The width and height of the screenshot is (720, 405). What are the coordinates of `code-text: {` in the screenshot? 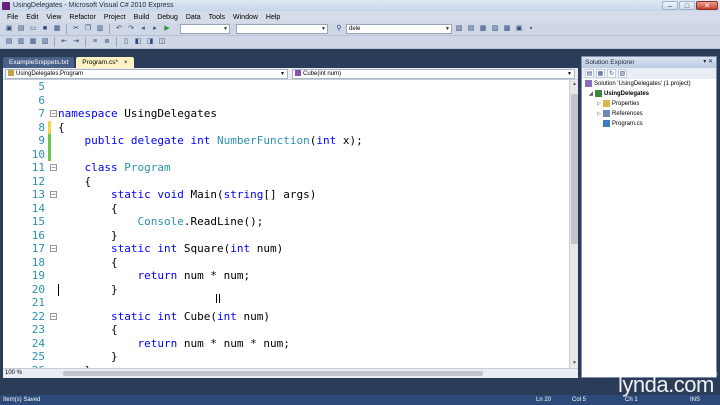 It's located at (61, 127).